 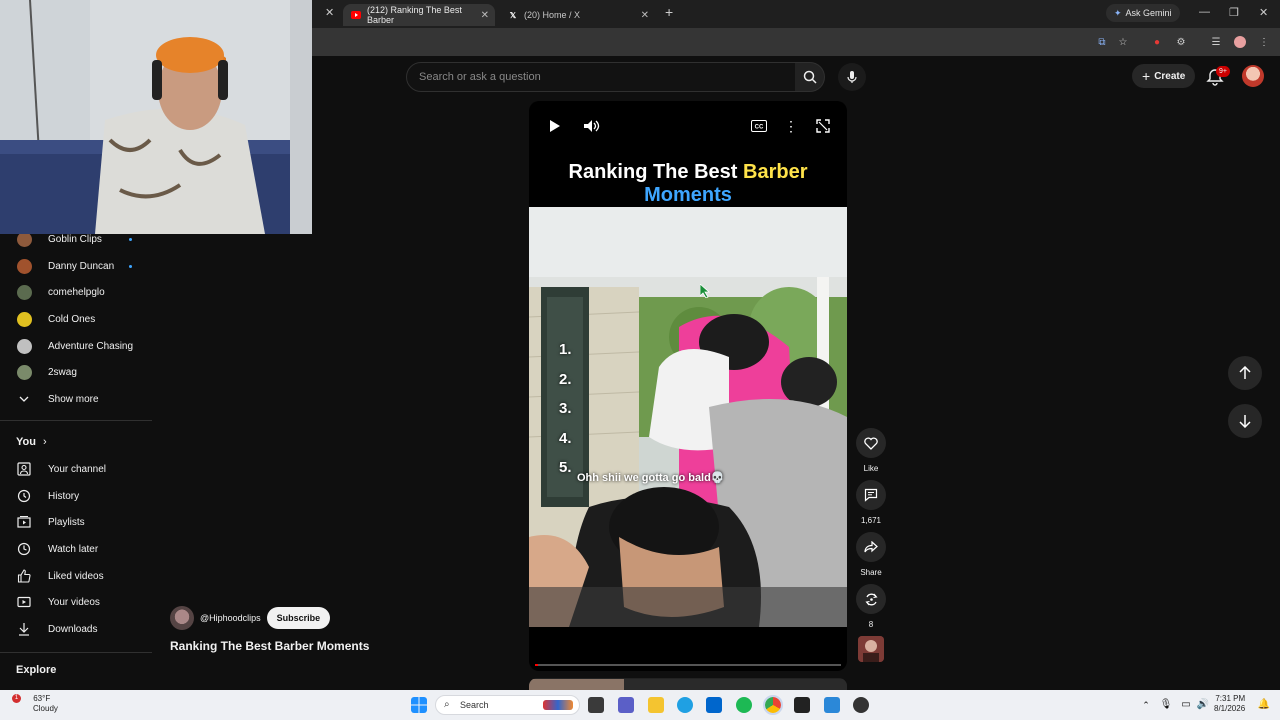 What do you see at coordinates (1166, 705) in the screenshot?
I see `microphone-icon: 🎙` at bounding box center [1166, 705].